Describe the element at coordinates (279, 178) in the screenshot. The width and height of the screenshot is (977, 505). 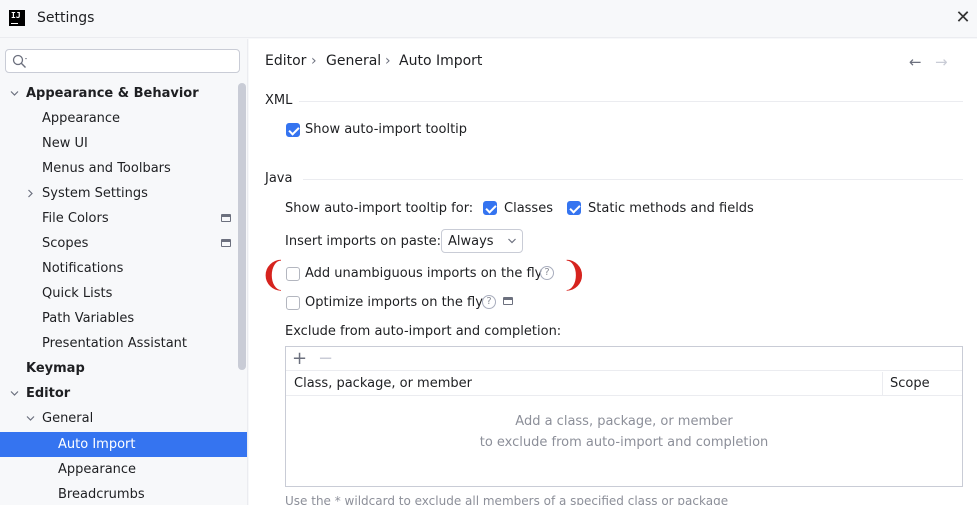
I see `java-group-title: Java` at that location.